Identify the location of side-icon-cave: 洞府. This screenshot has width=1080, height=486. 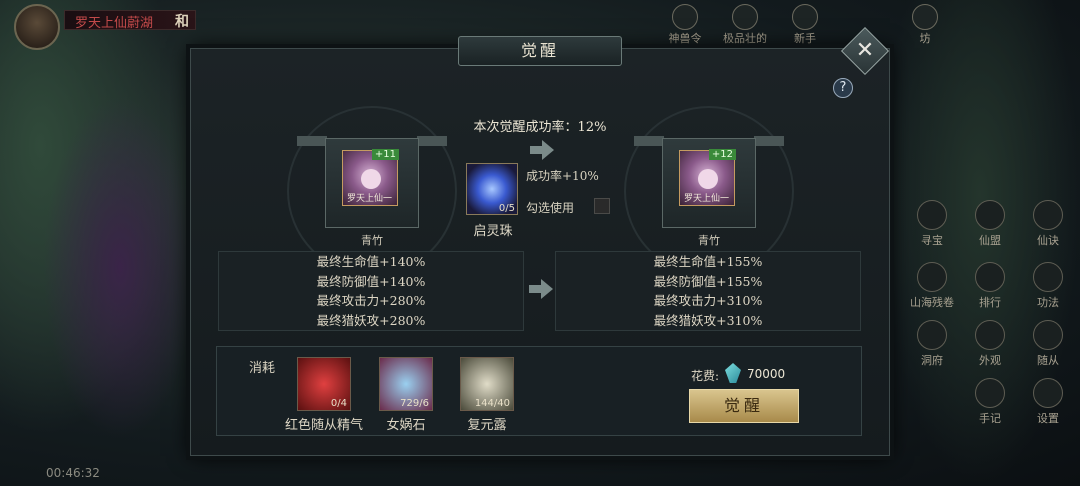
(932, 350).